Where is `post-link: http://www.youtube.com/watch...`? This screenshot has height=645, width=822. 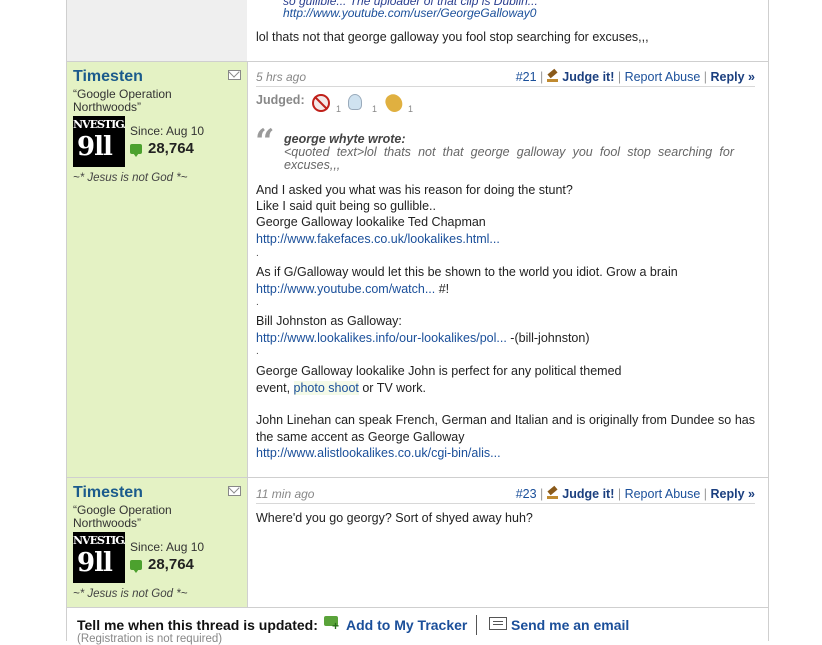 post-link: http://www.youtube.com/watch... is located at coordinates (345, 289).